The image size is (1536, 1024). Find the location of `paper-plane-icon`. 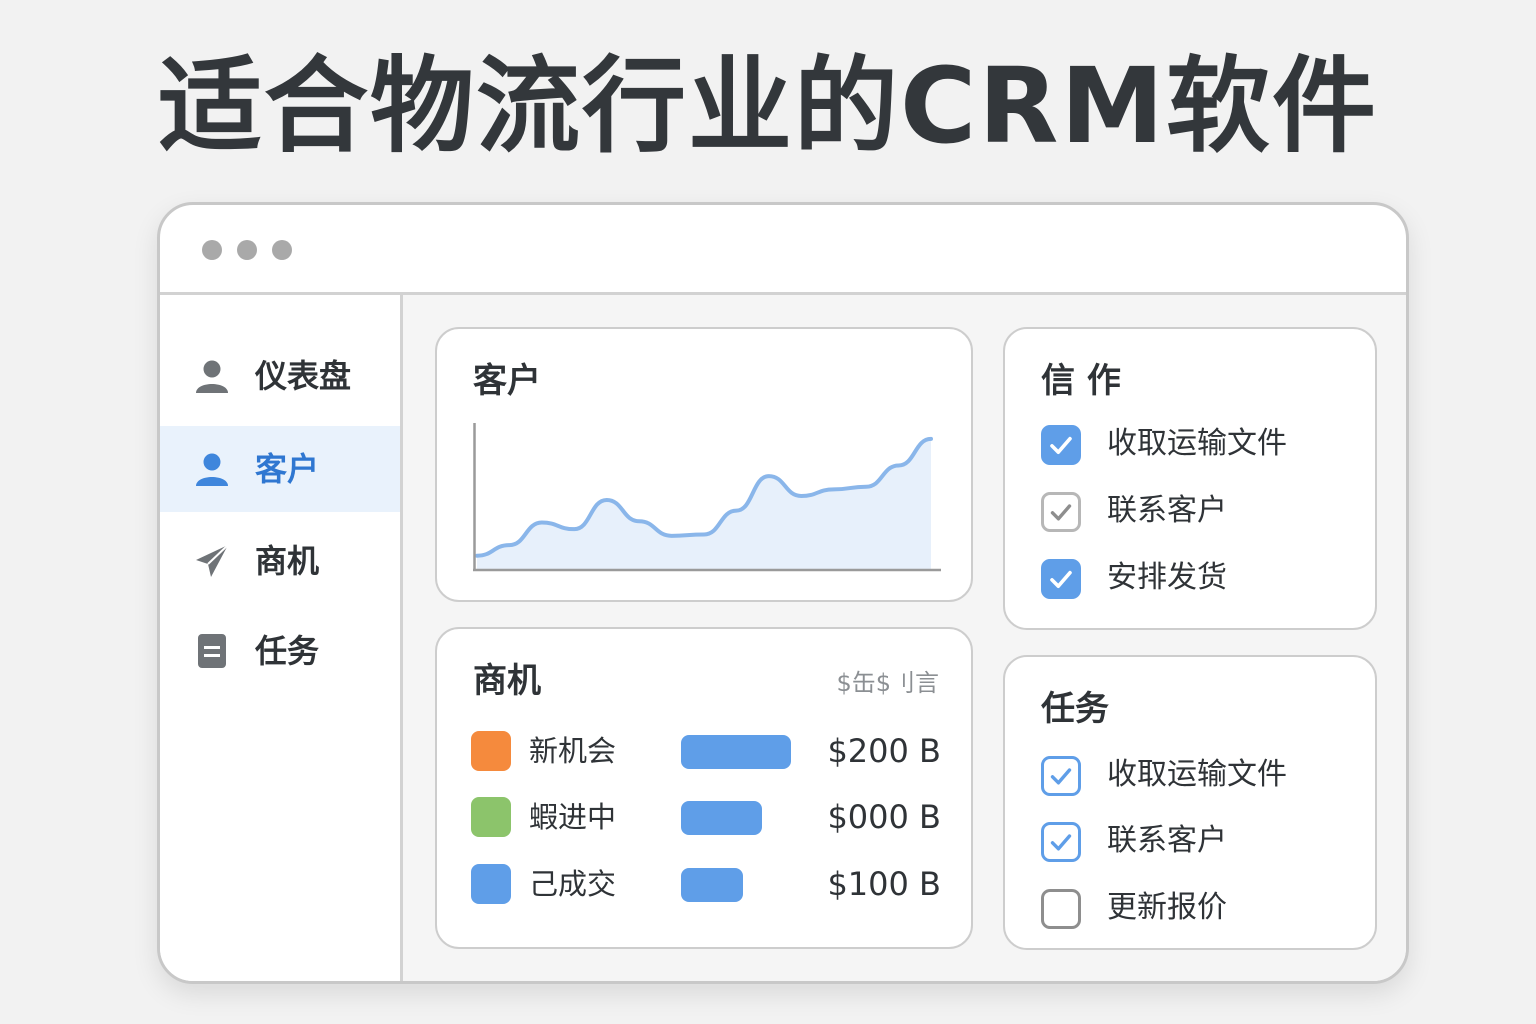

paper-plane-icon is located at coordinates (212, 560).